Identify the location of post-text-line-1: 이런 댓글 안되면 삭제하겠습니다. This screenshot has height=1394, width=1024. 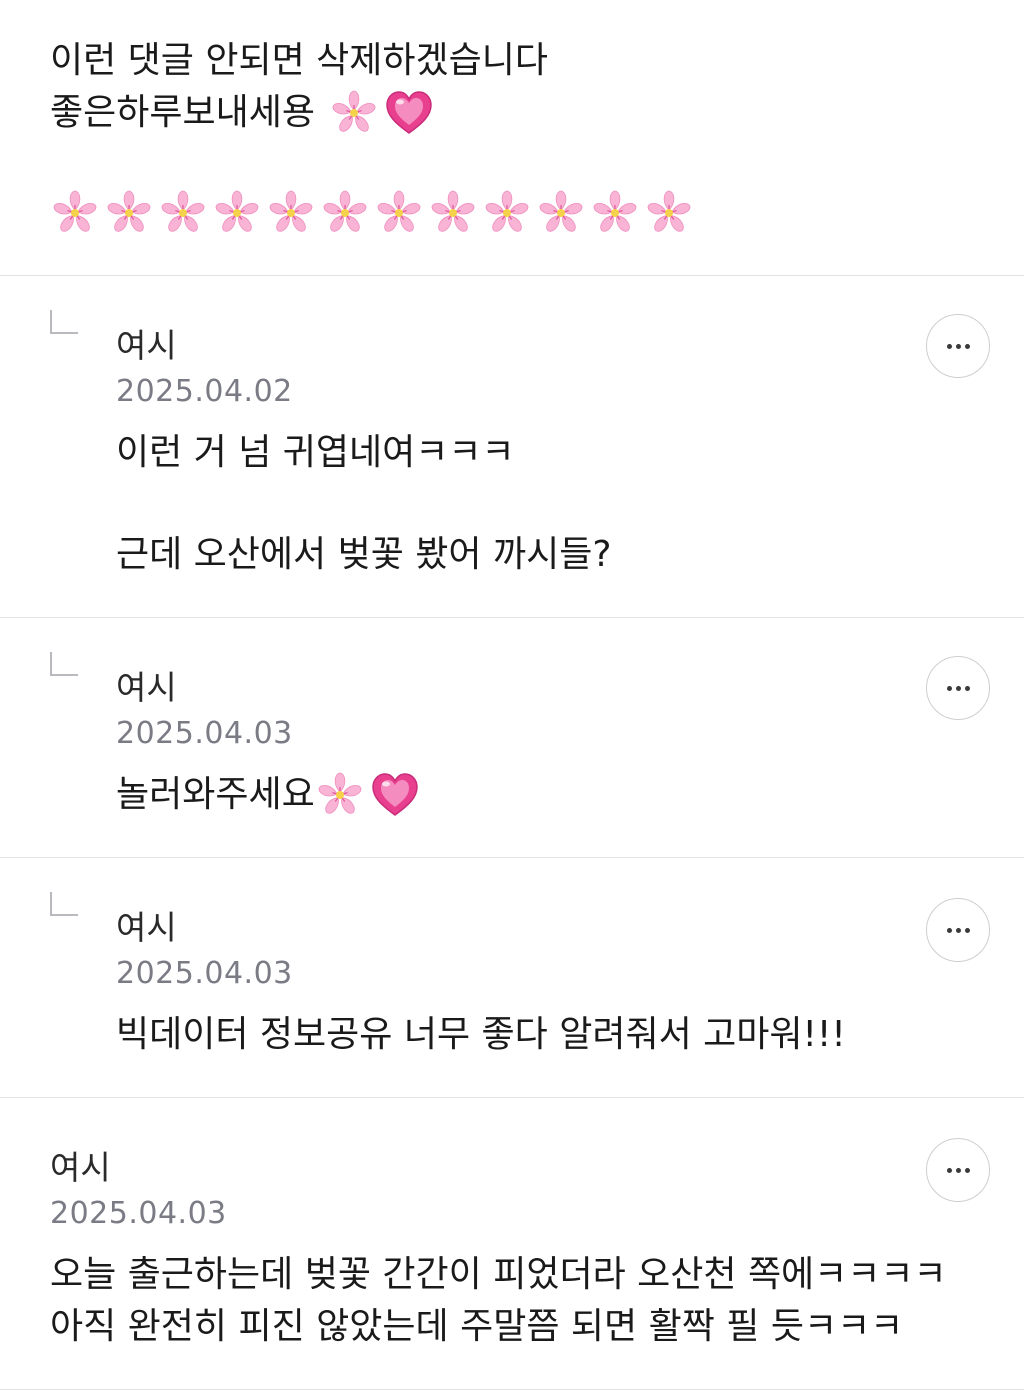
(299, 60).